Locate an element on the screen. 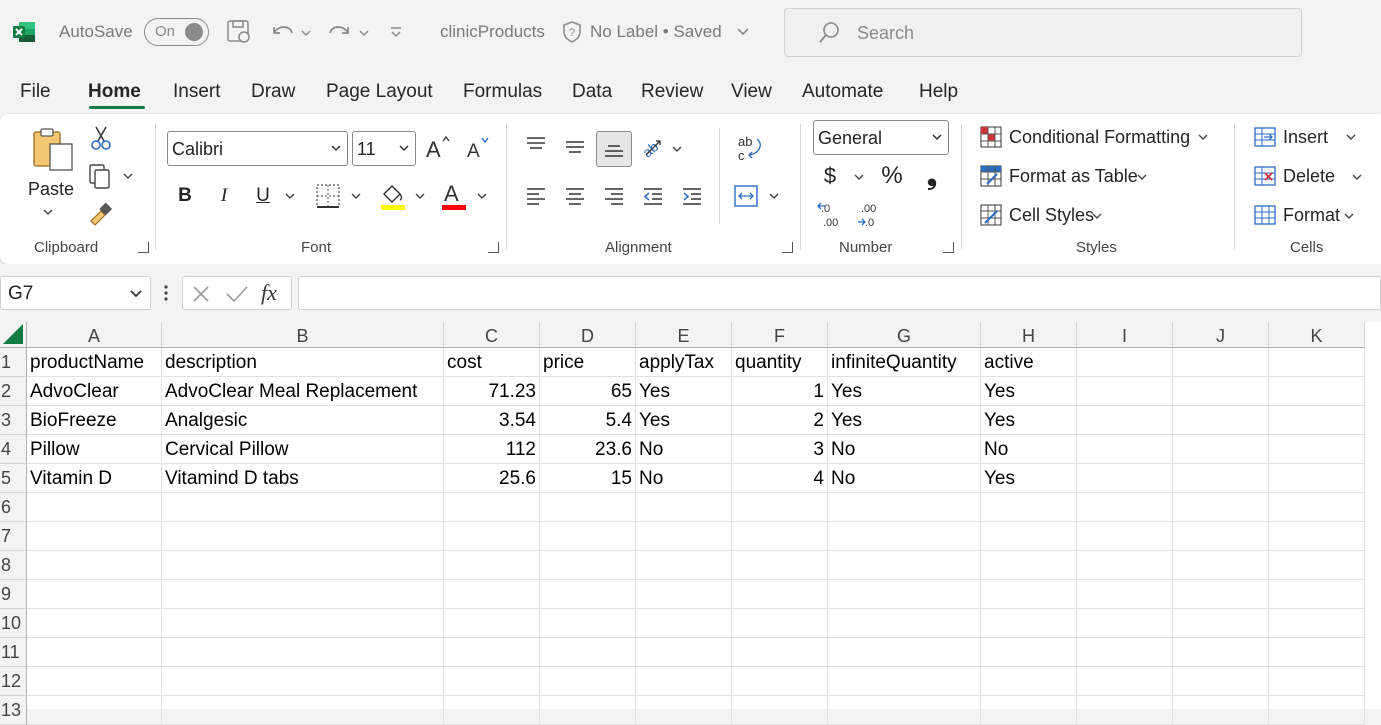 The image size is (1381, 725). enter-check-icon is located at coordinates (237, 294).